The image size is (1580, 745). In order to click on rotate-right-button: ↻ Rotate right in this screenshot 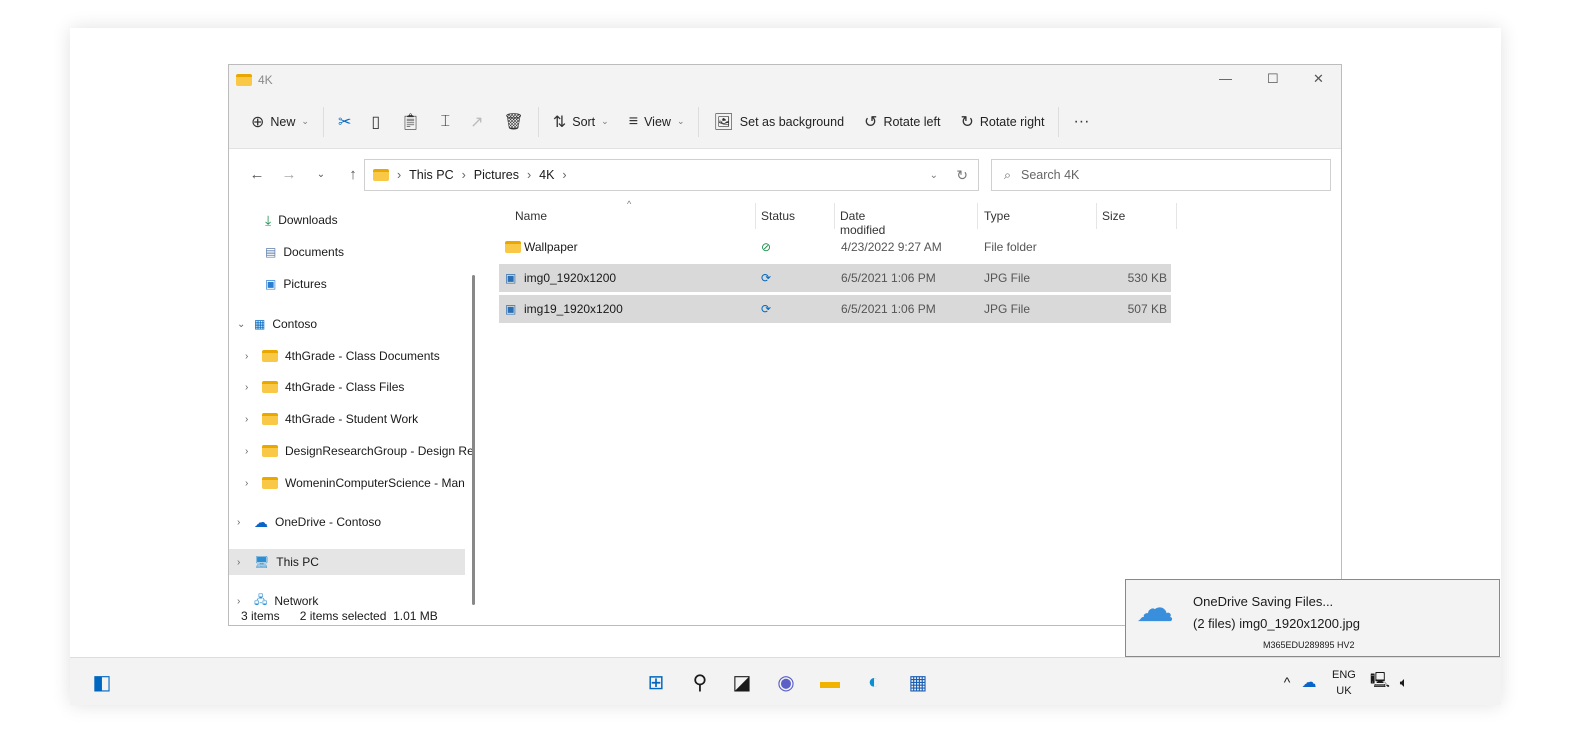, I will do `click(1002, 122)`.